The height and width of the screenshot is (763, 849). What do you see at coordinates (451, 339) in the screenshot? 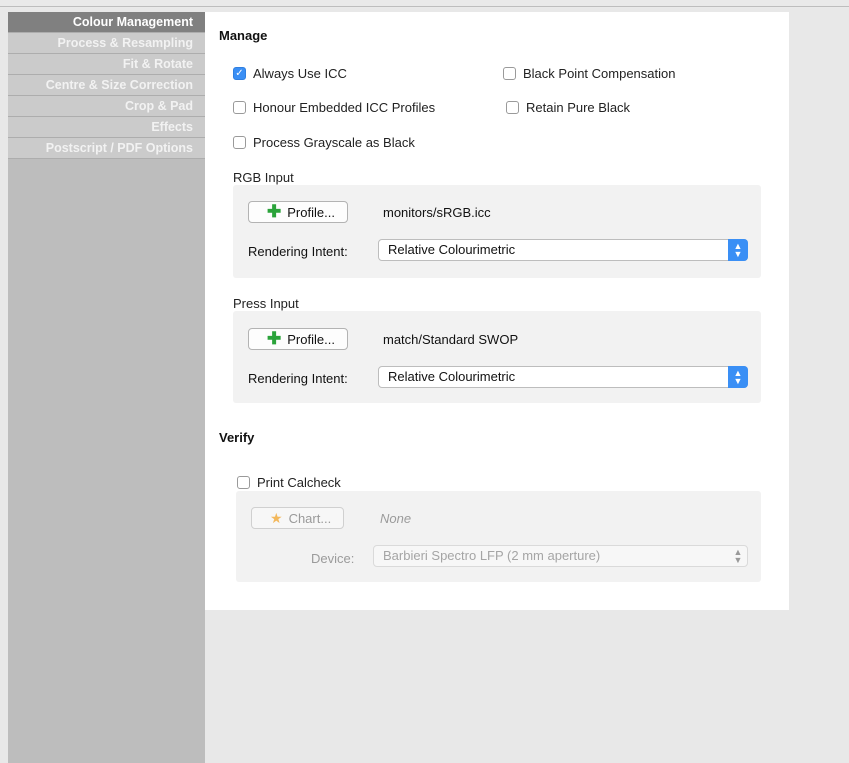
I see `press-profile-value: match/Standard SWOP` at bounding box center [451, 339].